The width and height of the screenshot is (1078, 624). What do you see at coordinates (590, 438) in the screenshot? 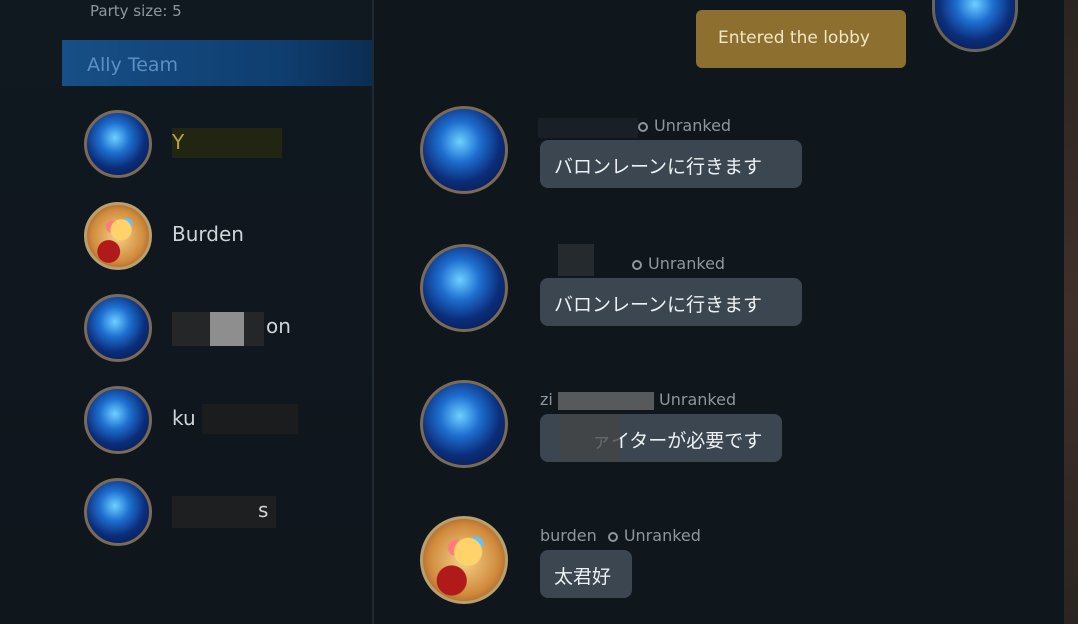
I see `redacted-text-block` at bounding box center [590, 438].